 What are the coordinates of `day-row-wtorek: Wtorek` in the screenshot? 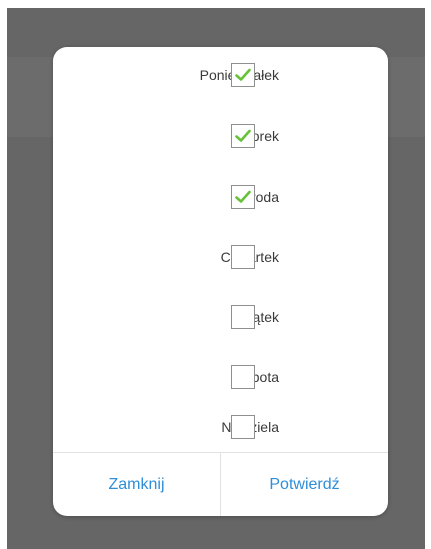 It's located at (220, 136).